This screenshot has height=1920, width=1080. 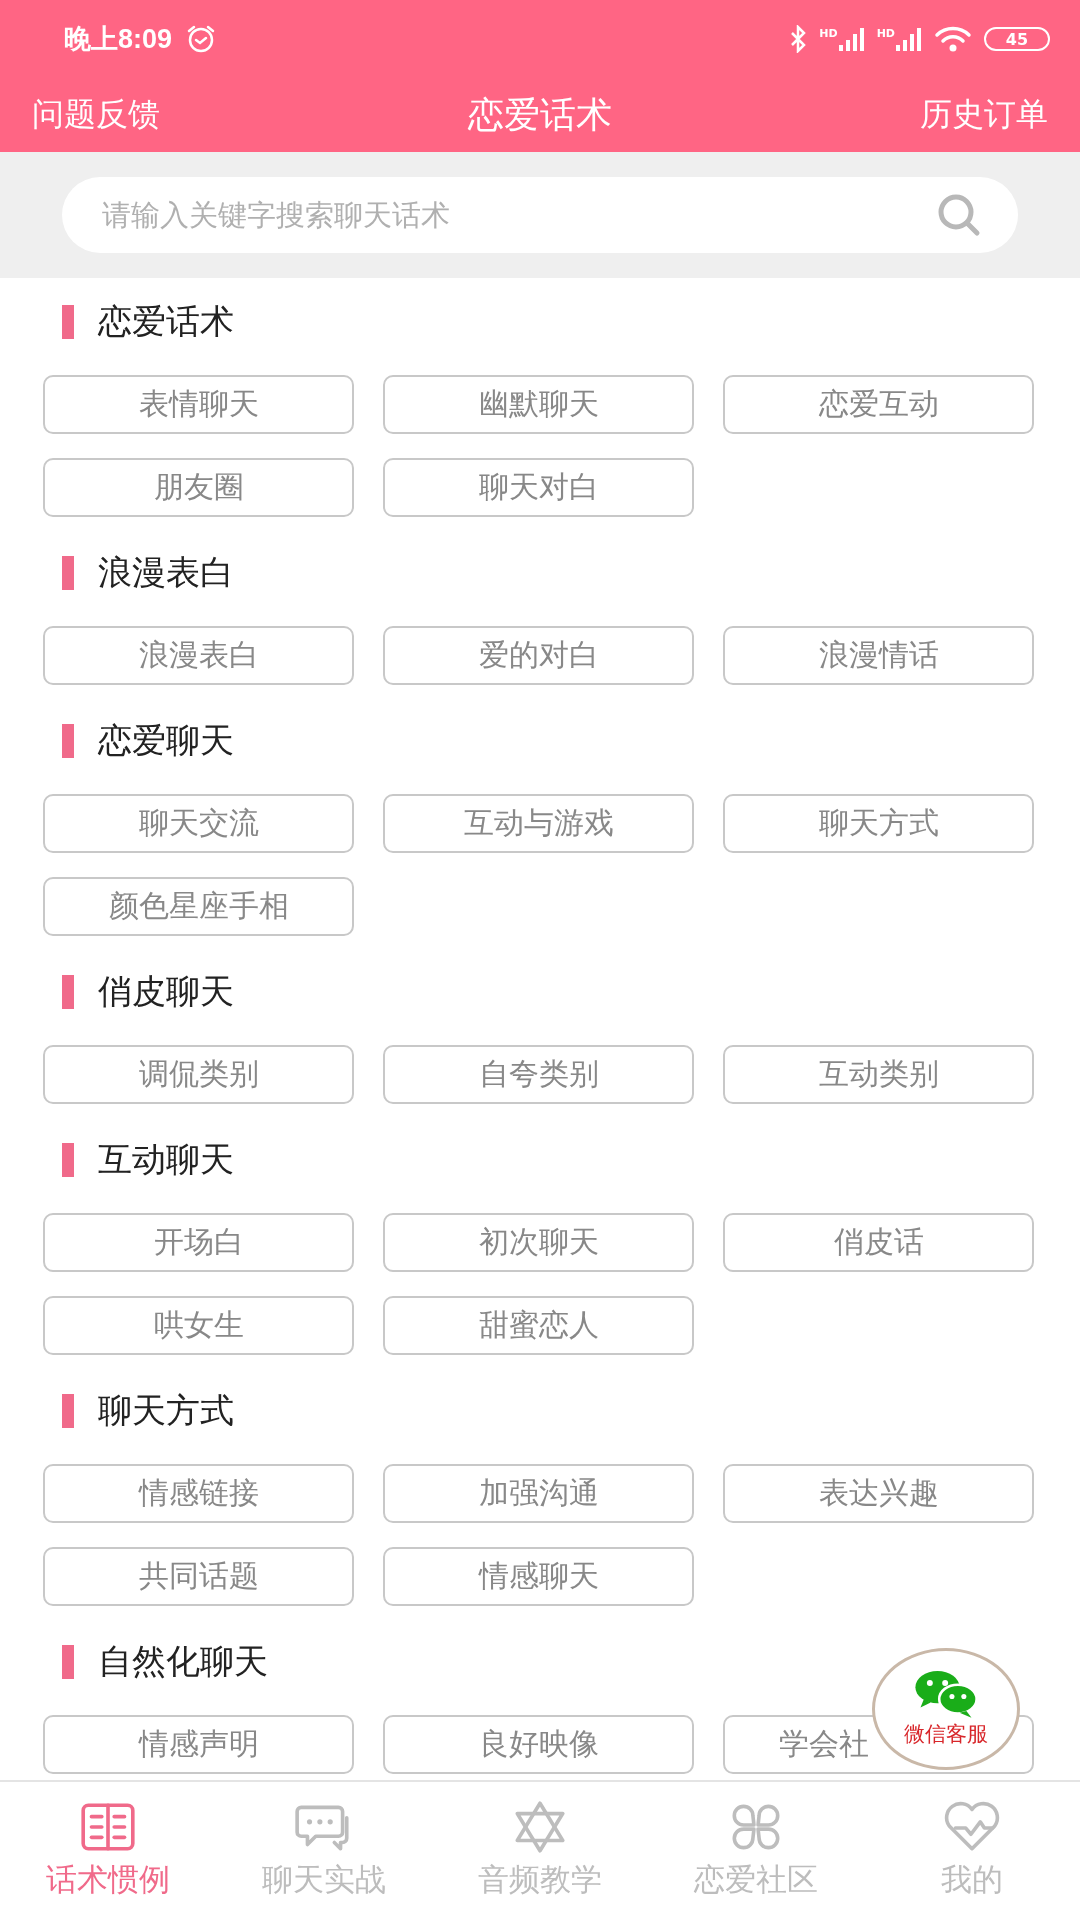 I want to click on nav-tab: 恋爱社区, so click(x=756, y=1851).